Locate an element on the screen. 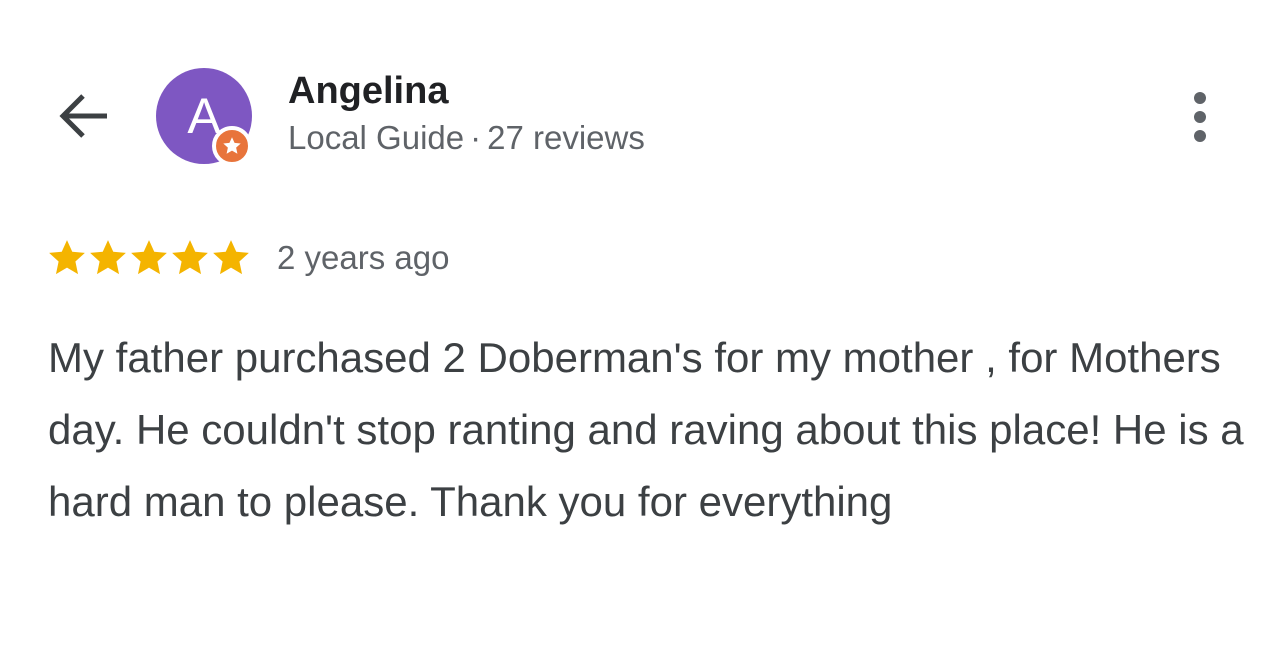 The image size is (1284, 651). local-guide-badge is located at coordinates (232, 146).